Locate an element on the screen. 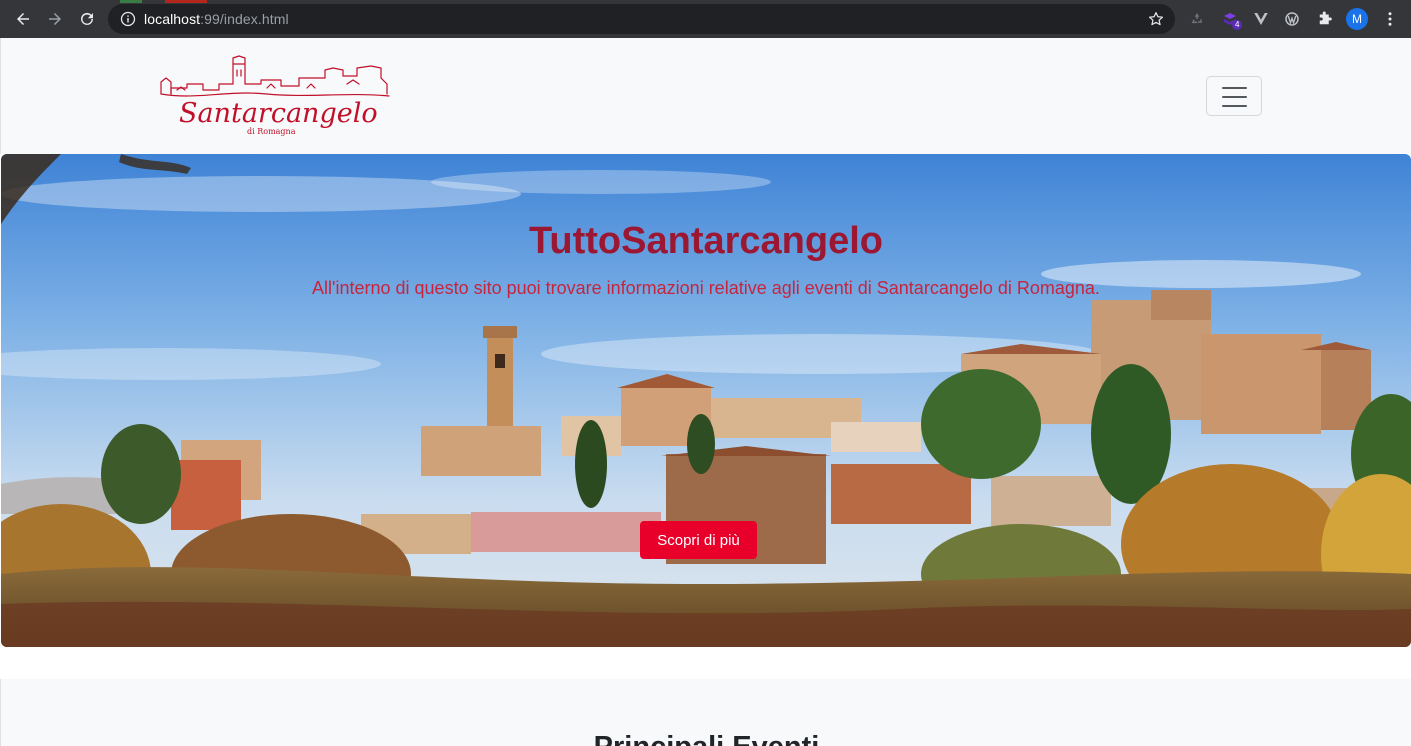 The height and width of the screenshot is (746, 1411). wordpress-icon is located at coordinates (1292, 19).